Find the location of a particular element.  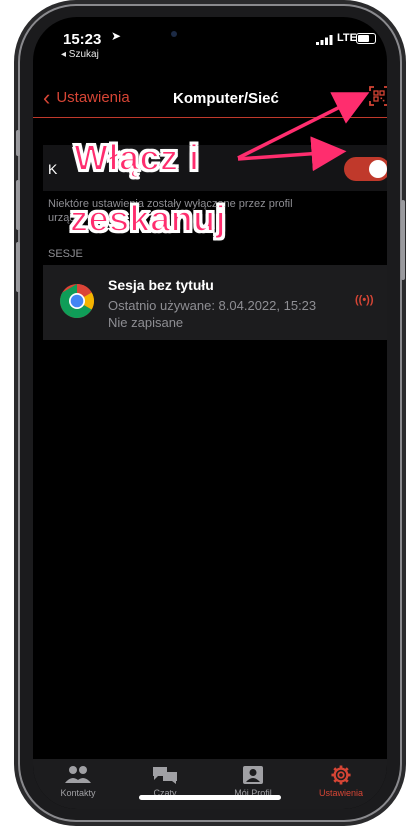

back-button-label: Ustawienia is located at coordinates (93, 97).